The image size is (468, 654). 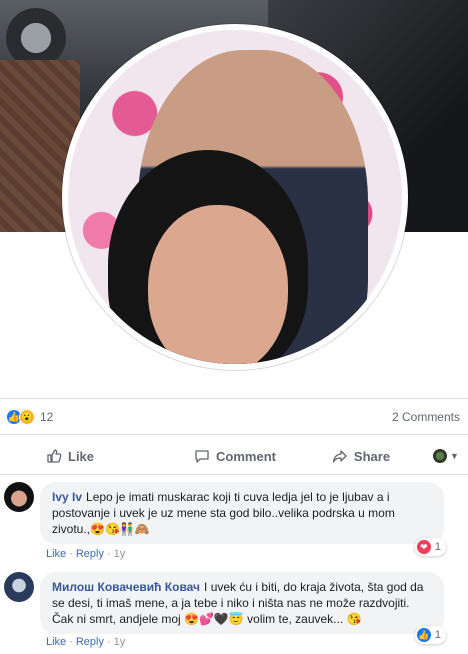 I want to click on action-bar: Like Comment Share ▼, so click(x=234, y=456).